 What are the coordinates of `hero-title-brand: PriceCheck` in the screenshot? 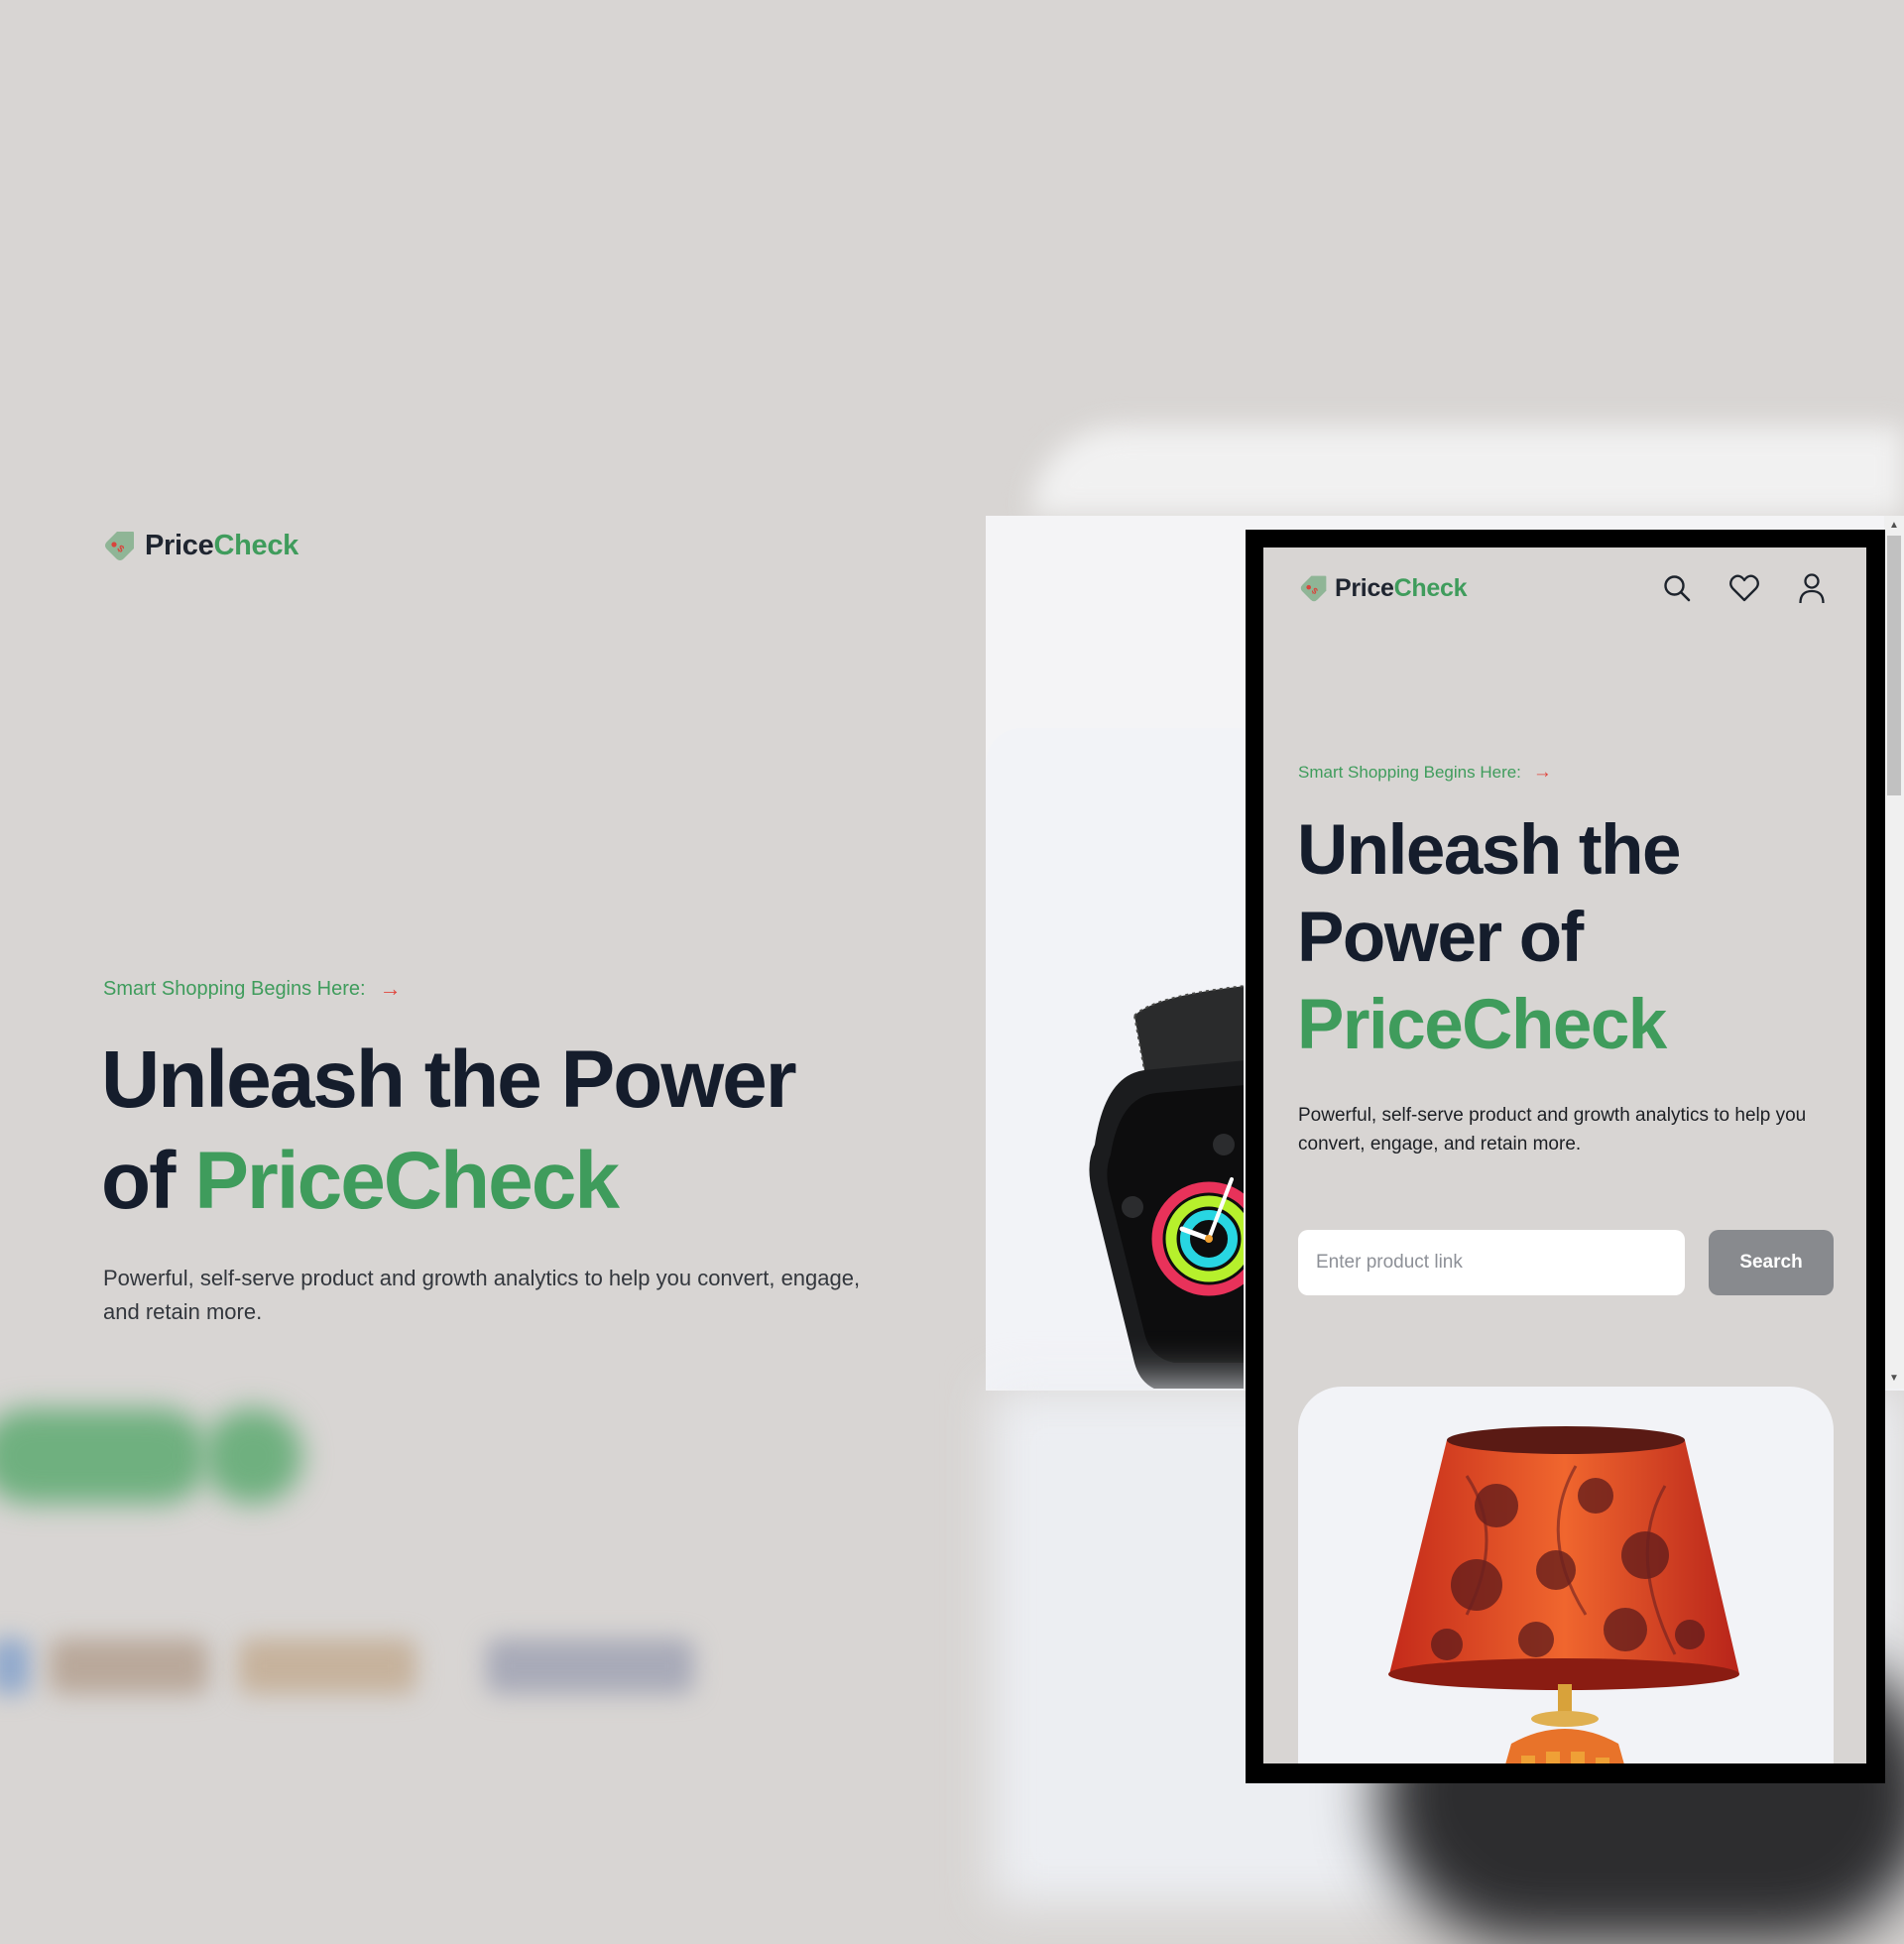 It's located at (407, 1181).